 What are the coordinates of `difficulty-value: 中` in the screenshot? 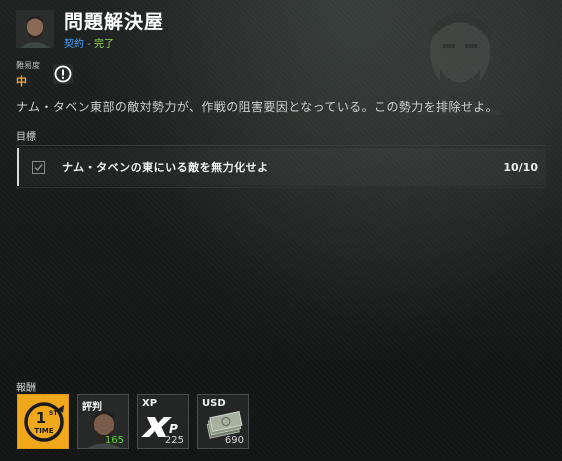 It's located at (21, 81).